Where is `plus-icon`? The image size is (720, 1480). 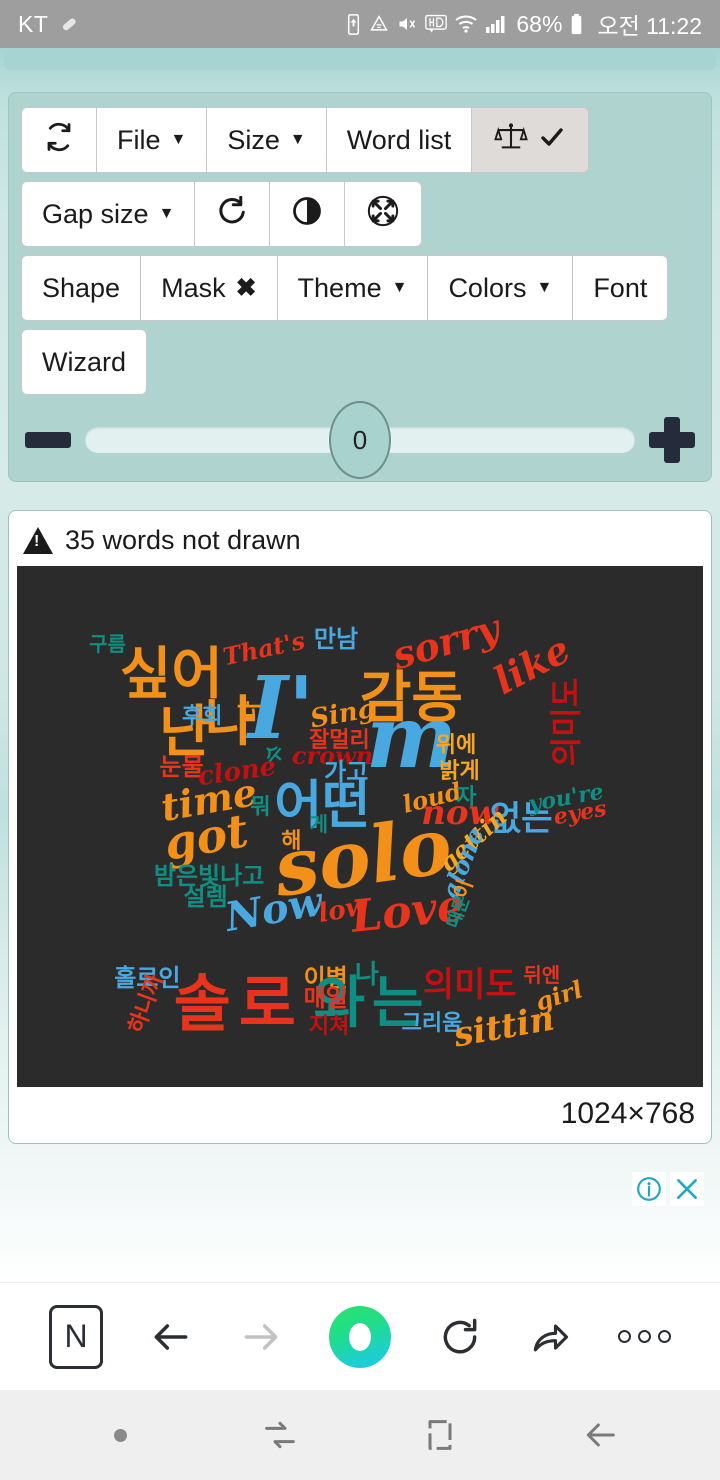
plus-icon is located at coordinates (672, 440).